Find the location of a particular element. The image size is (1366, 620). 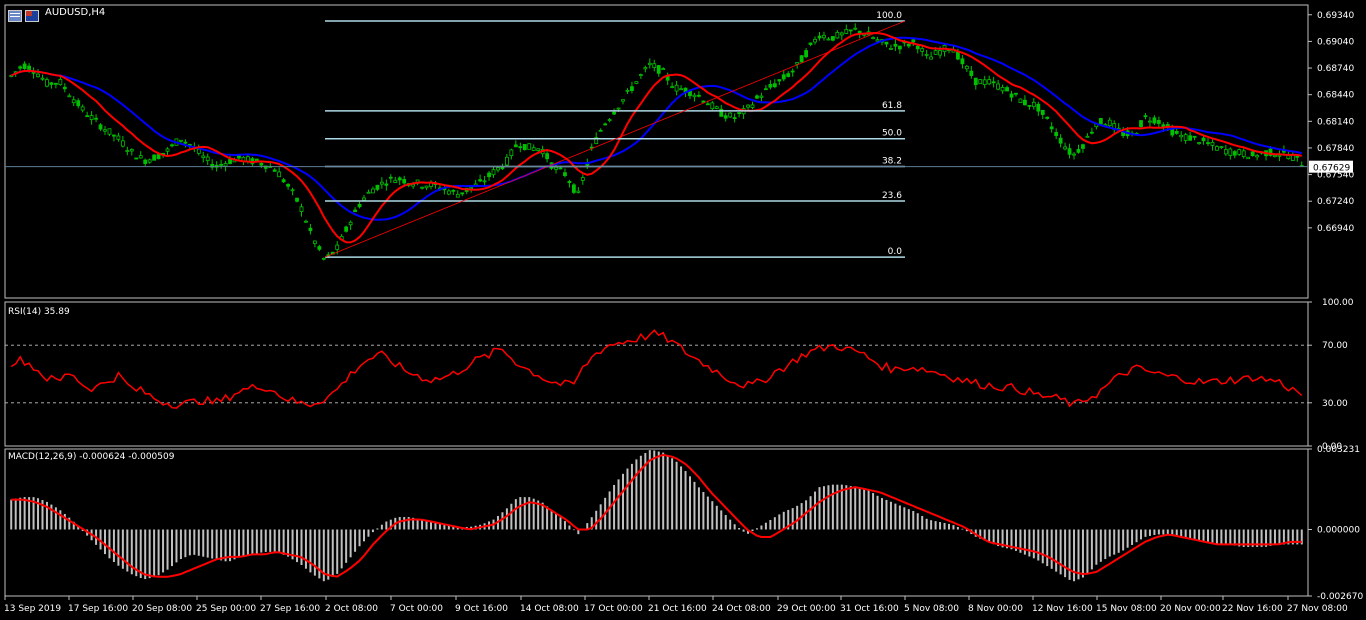

time-tick-label: 27 Sep 16:00 is located at coordinates (290, 609).